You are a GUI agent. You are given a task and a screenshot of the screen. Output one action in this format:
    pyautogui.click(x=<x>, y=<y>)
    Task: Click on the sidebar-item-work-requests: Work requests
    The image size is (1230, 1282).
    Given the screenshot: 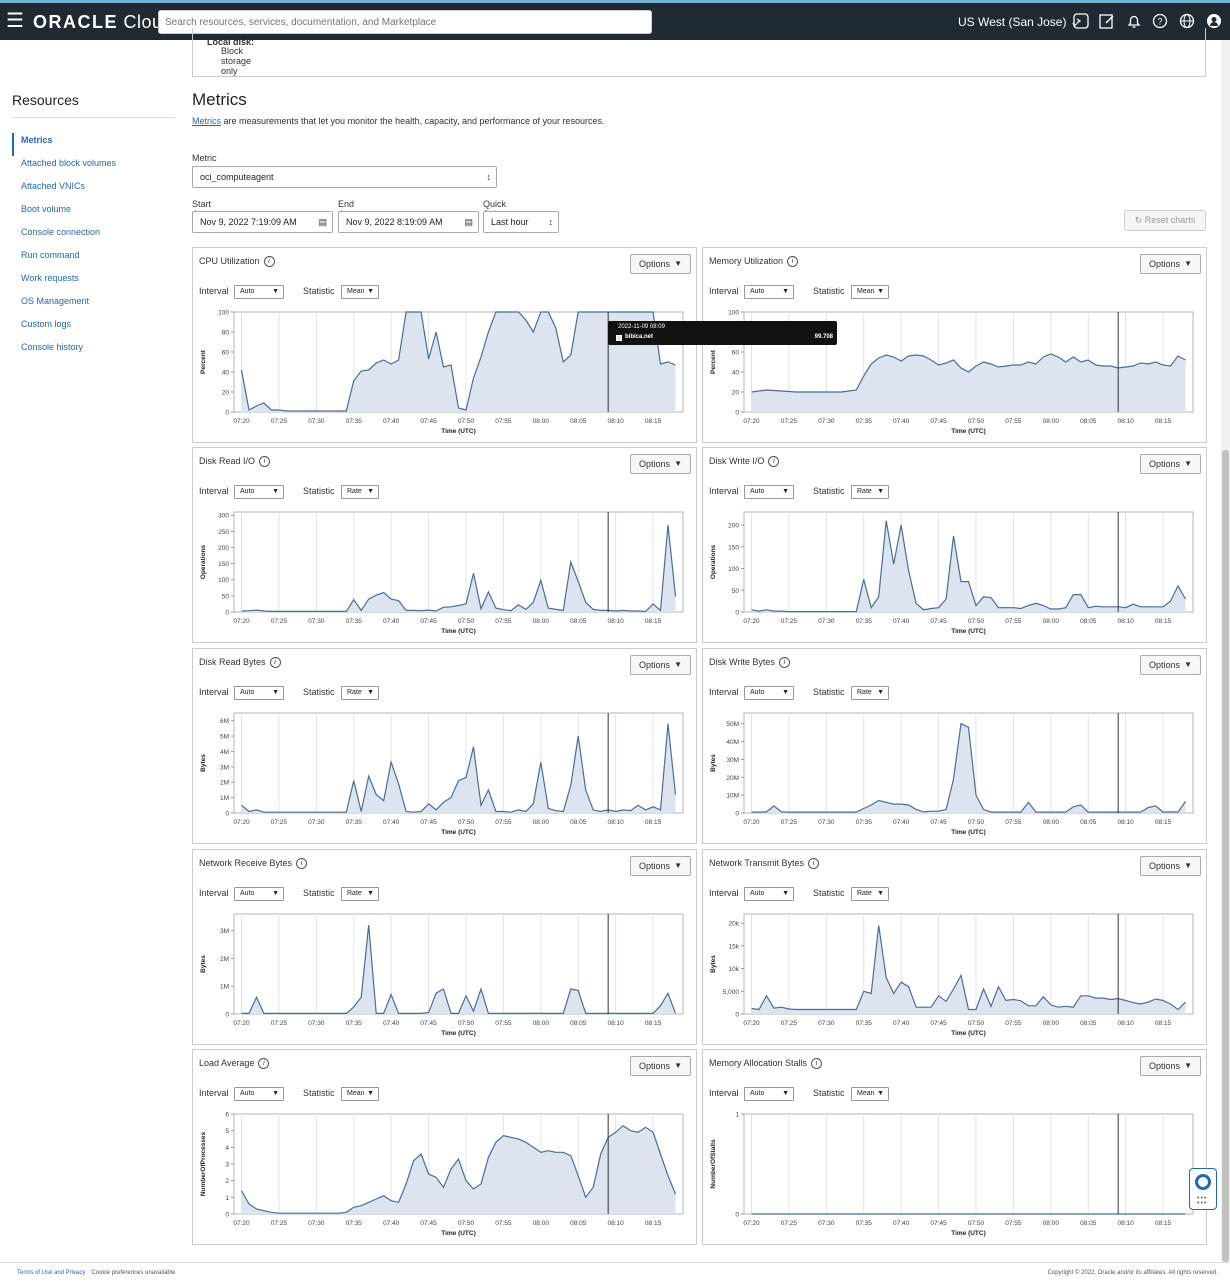 What is the action you would take?
    pyautogui.click(x=94, y=282)
    